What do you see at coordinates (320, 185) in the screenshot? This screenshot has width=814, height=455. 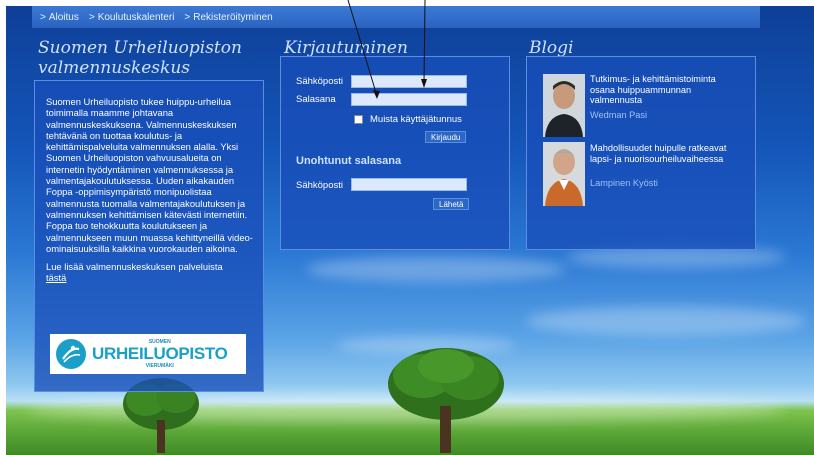 I see `forgot-email-label: Sähköposti` at bounding box center [320, 185].